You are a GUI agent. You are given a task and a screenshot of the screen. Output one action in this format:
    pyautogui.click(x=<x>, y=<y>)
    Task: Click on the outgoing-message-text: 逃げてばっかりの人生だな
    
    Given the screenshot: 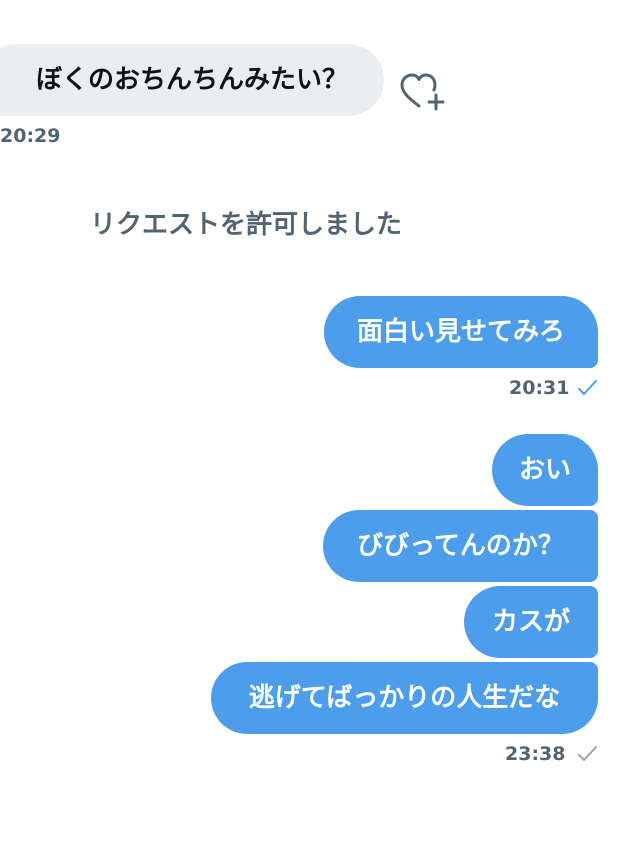 What is the action you would take?
    pyautogui.click(x=404, y=698)
    